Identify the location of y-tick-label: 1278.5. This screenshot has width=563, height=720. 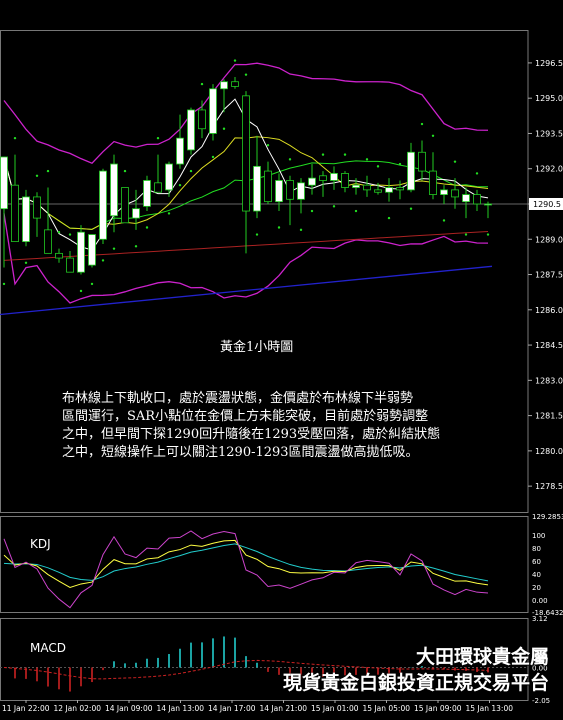
(549, 486).